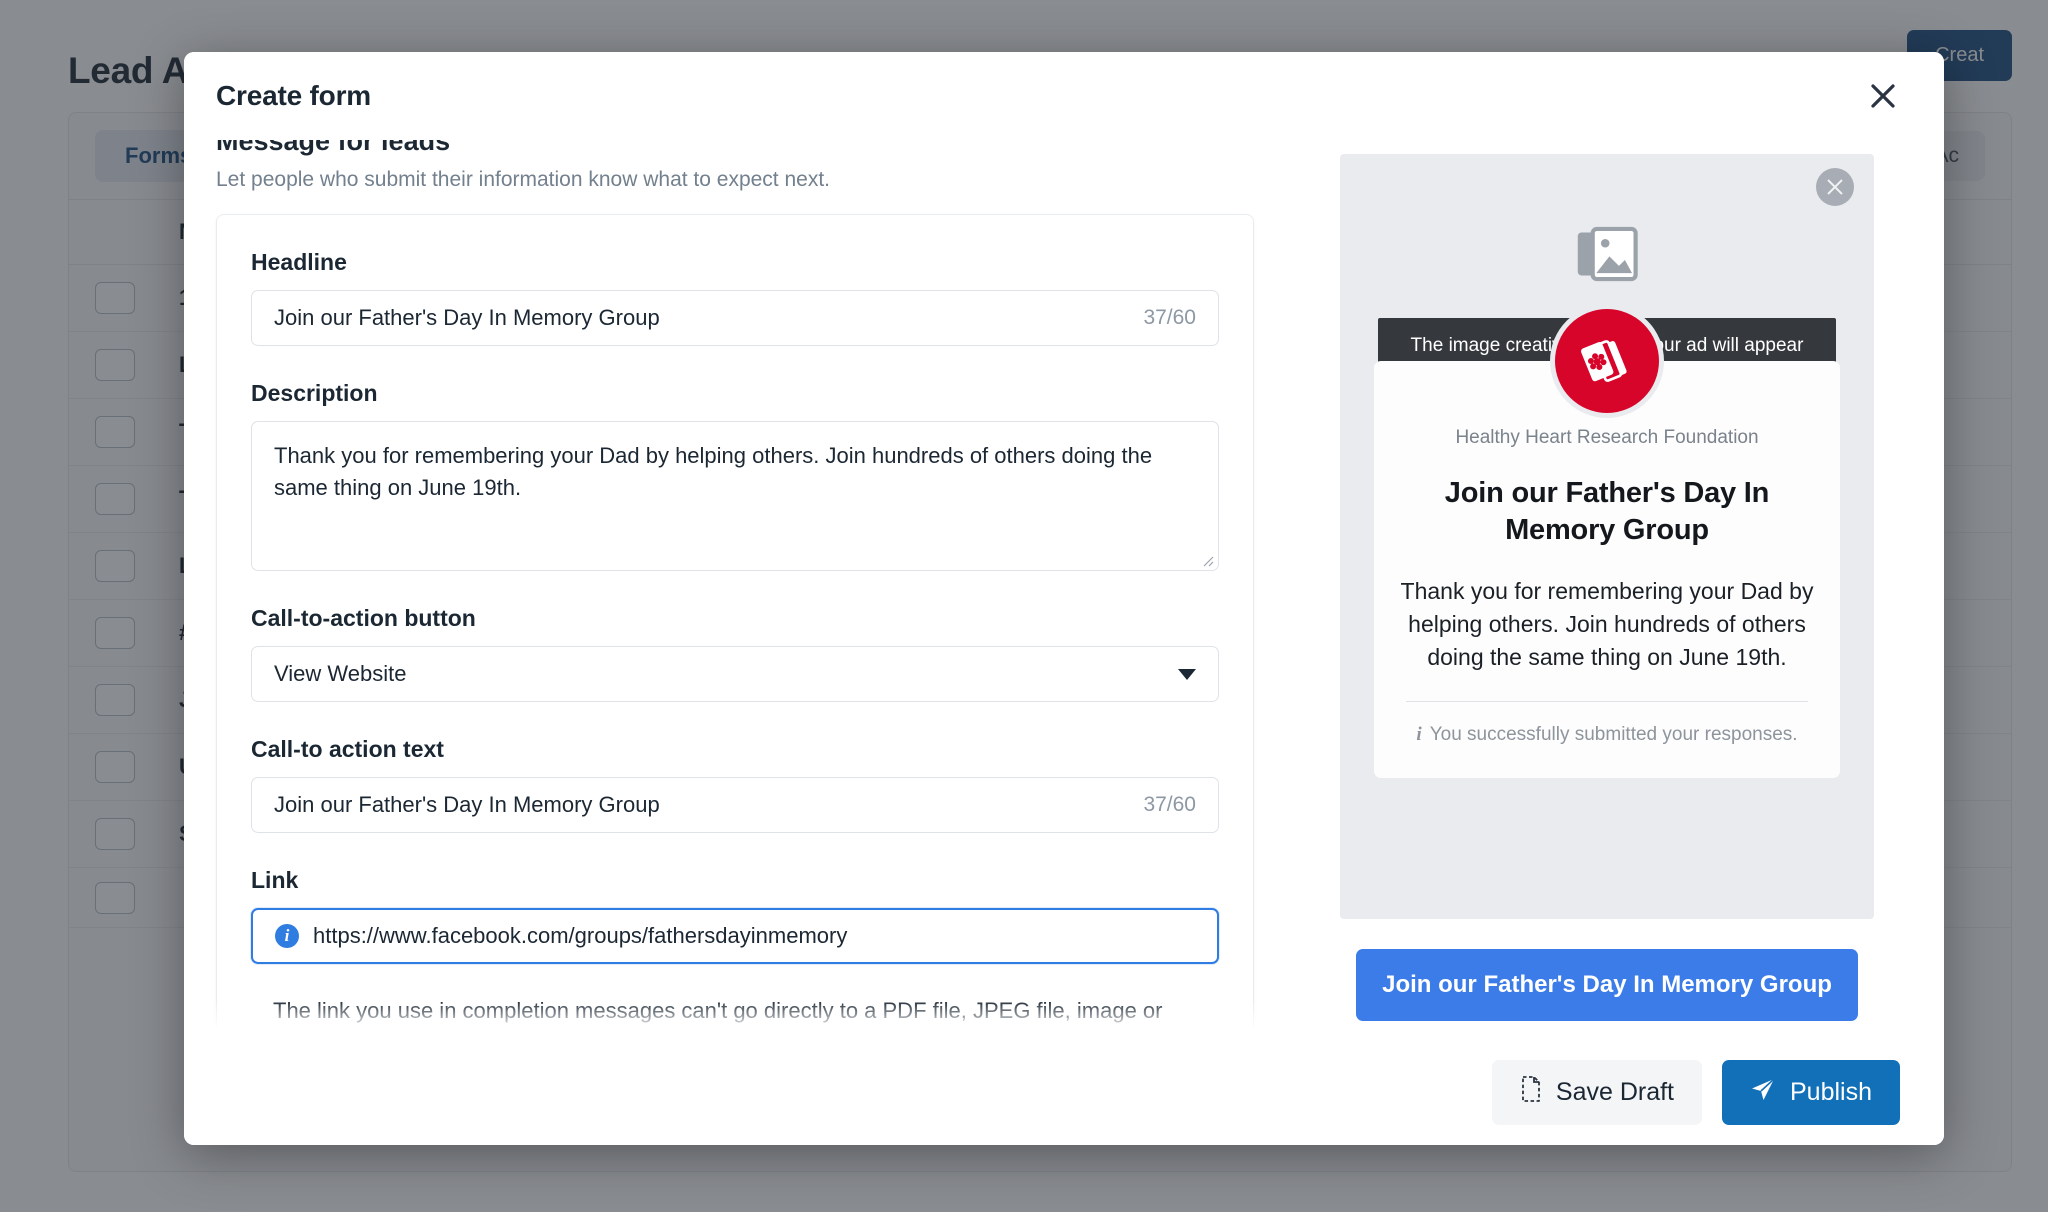  What do you see at coordinates (1607, 702) in the screenshot?
I see `preview-divider` at bounding box center [1607, 702].